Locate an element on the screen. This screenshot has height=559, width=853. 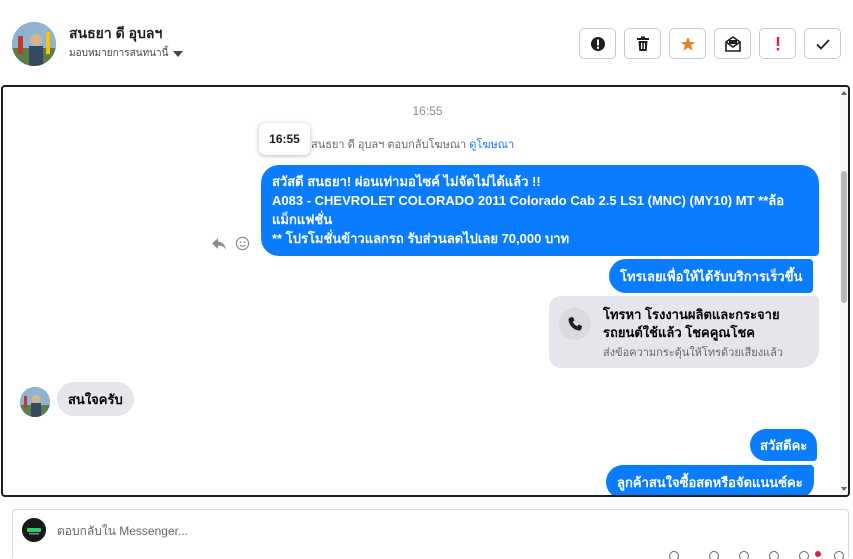
envelope-icon is located at coordinates (732, 43).